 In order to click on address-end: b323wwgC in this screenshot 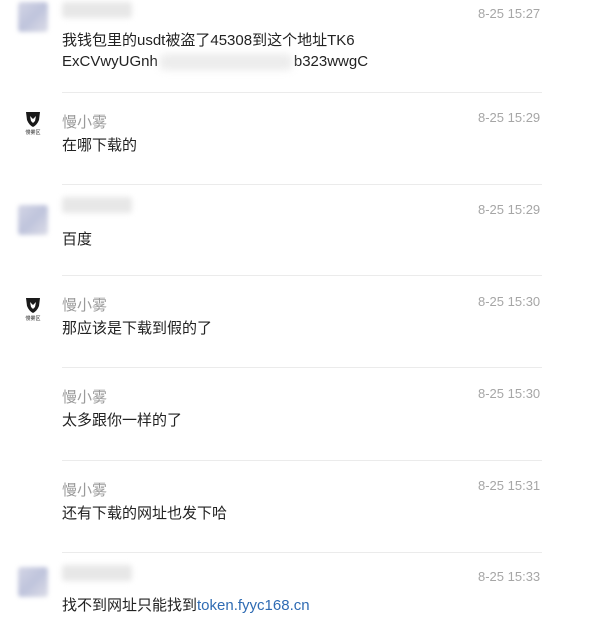, I will do `click(331, 61)`.